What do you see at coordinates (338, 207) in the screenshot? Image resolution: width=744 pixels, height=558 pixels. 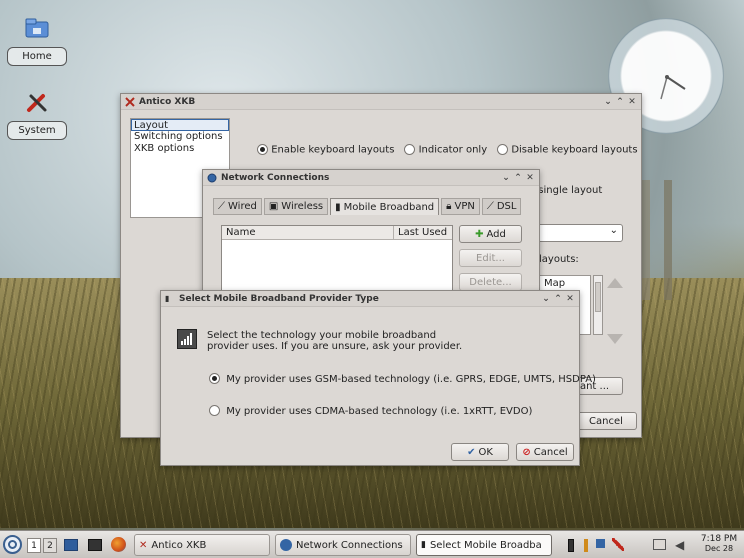 I see `signal-bars-icon: ▮` at bounding box center [338, 207].